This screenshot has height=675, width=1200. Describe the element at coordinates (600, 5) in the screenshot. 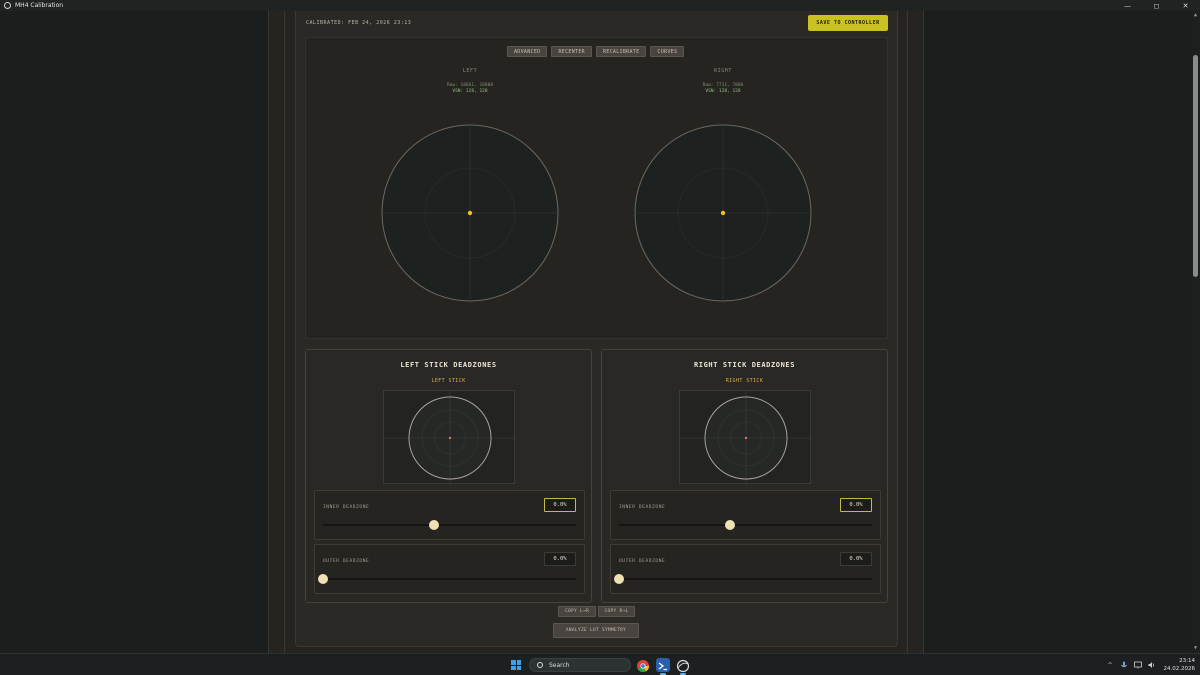

I see `window-titlebar: MH4 Calibration — ◻ ✕` at that location.